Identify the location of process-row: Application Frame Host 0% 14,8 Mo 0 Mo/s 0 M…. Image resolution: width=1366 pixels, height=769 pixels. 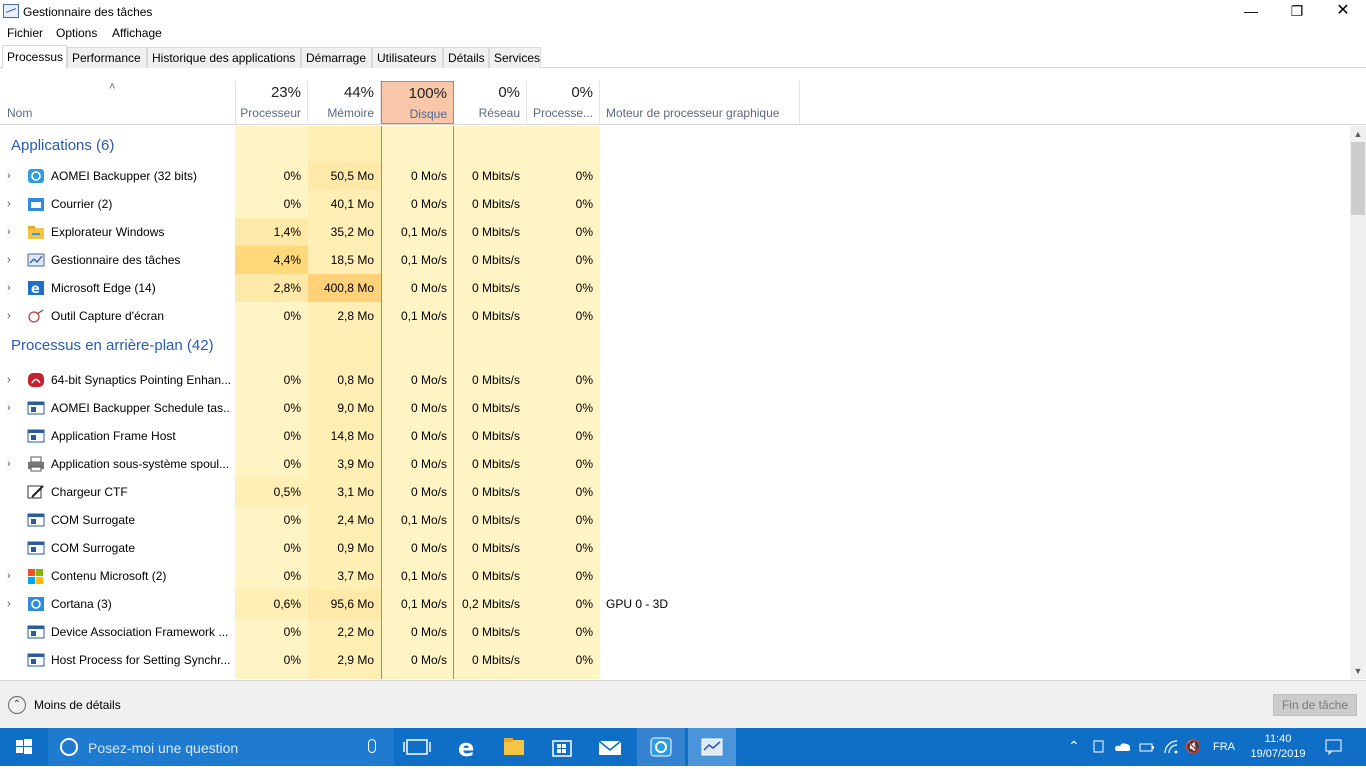
(675, 436).